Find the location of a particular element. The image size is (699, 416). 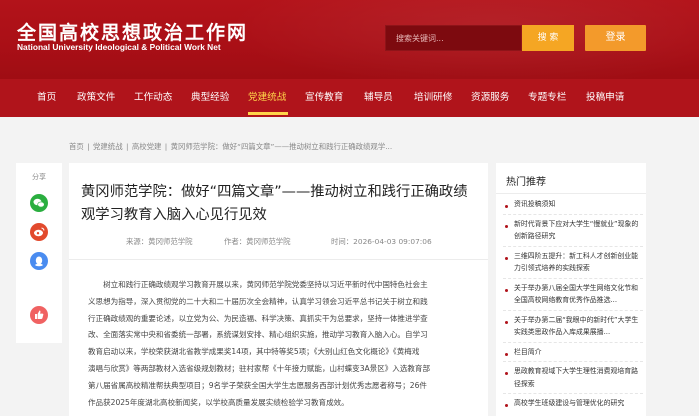

hot-item-text: 栏目简介 is located at coordinates (528, 352).